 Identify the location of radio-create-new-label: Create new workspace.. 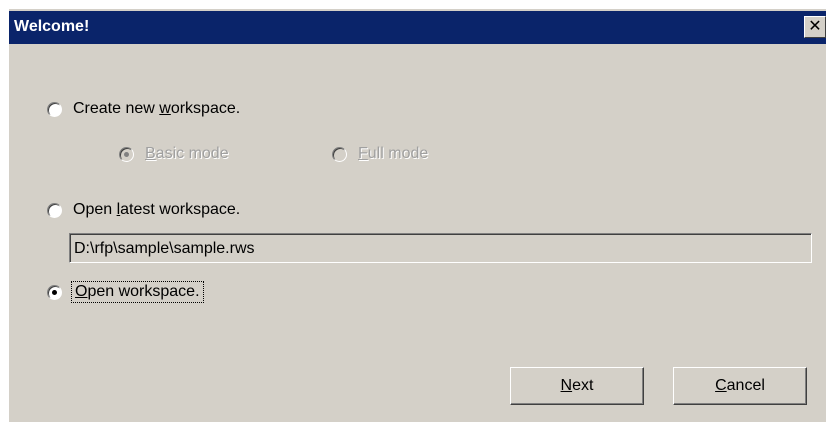
(156, 109).